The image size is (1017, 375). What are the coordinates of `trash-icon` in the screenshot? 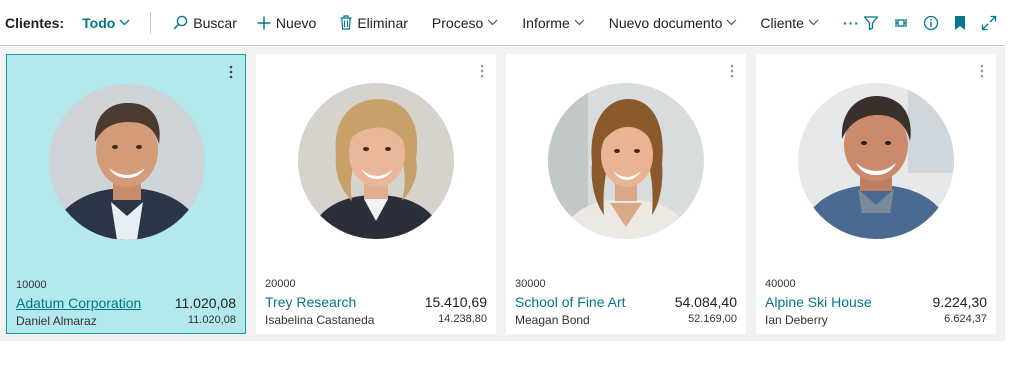 It's located at (346, 22).